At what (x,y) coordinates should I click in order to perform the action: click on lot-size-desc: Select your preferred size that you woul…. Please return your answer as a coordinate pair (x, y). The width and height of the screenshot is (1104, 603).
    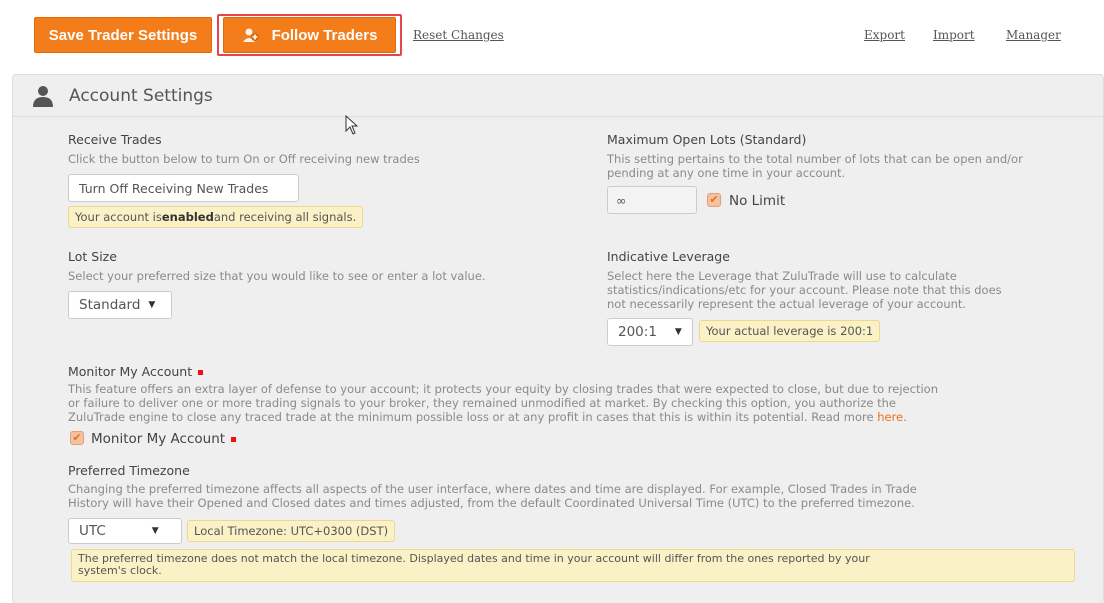
    Looking at the image, I should click on (277, 276).